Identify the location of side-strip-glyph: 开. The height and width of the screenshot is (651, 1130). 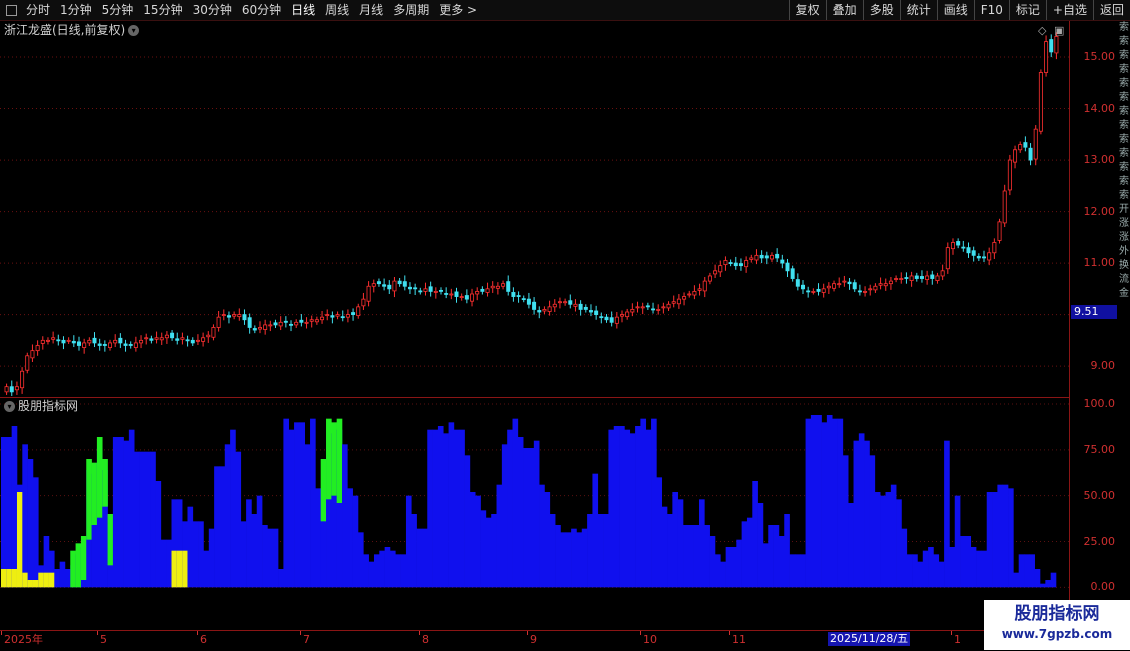
(1124, 209).